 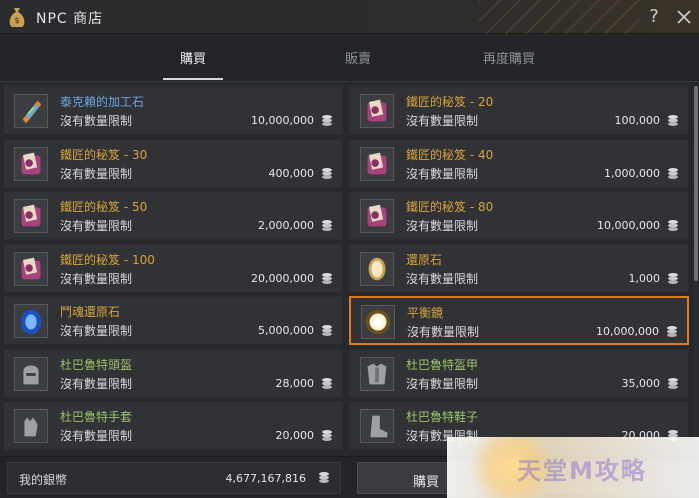 What do you see at coordinates (442, 417) in the screenshot?
I see `item-name: 杜巴魯特鞋子` at bounding box center [442, 417].